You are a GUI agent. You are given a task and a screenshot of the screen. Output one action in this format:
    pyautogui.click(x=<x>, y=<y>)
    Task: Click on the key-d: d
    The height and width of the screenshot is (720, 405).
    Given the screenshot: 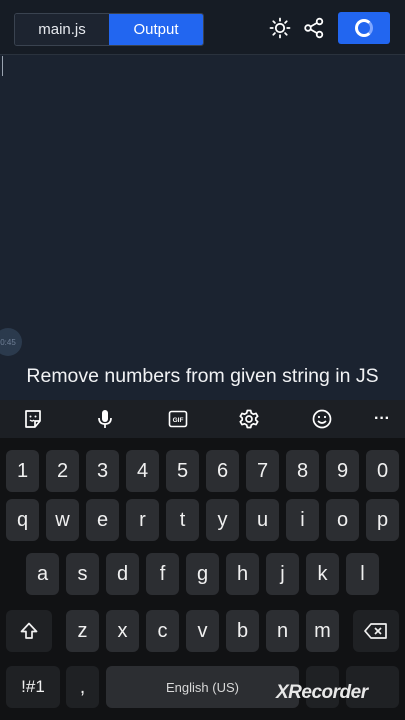 What is the action you would take?
    pyautogui.click(x=122, y=574)
    